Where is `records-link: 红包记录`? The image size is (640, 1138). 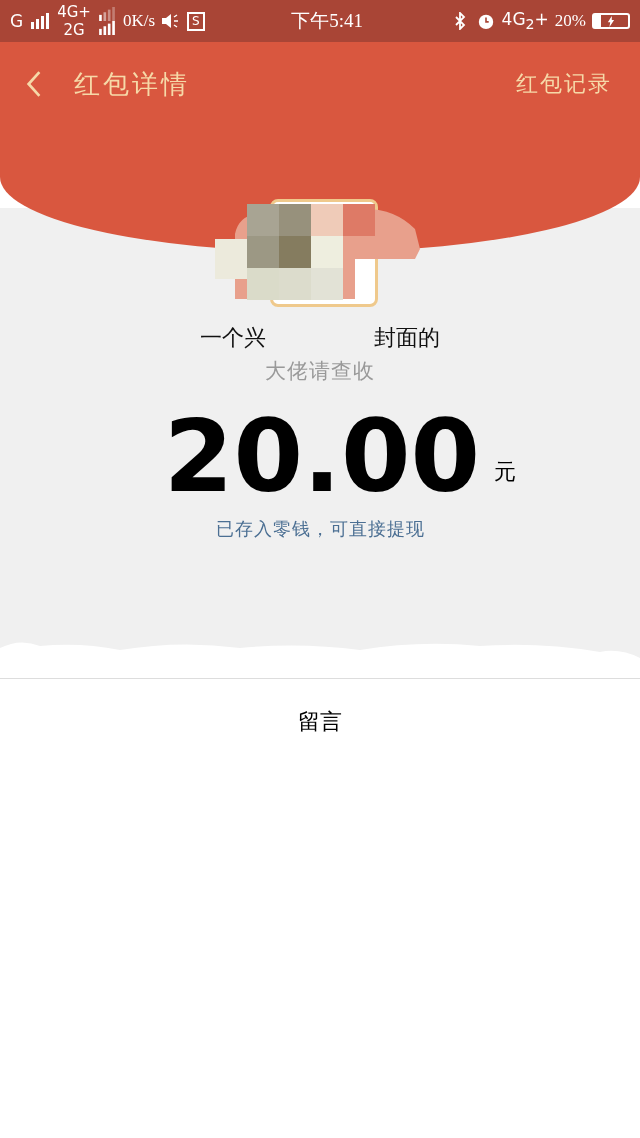
records-link: 红包记录 is located at coordinates (564, 84).